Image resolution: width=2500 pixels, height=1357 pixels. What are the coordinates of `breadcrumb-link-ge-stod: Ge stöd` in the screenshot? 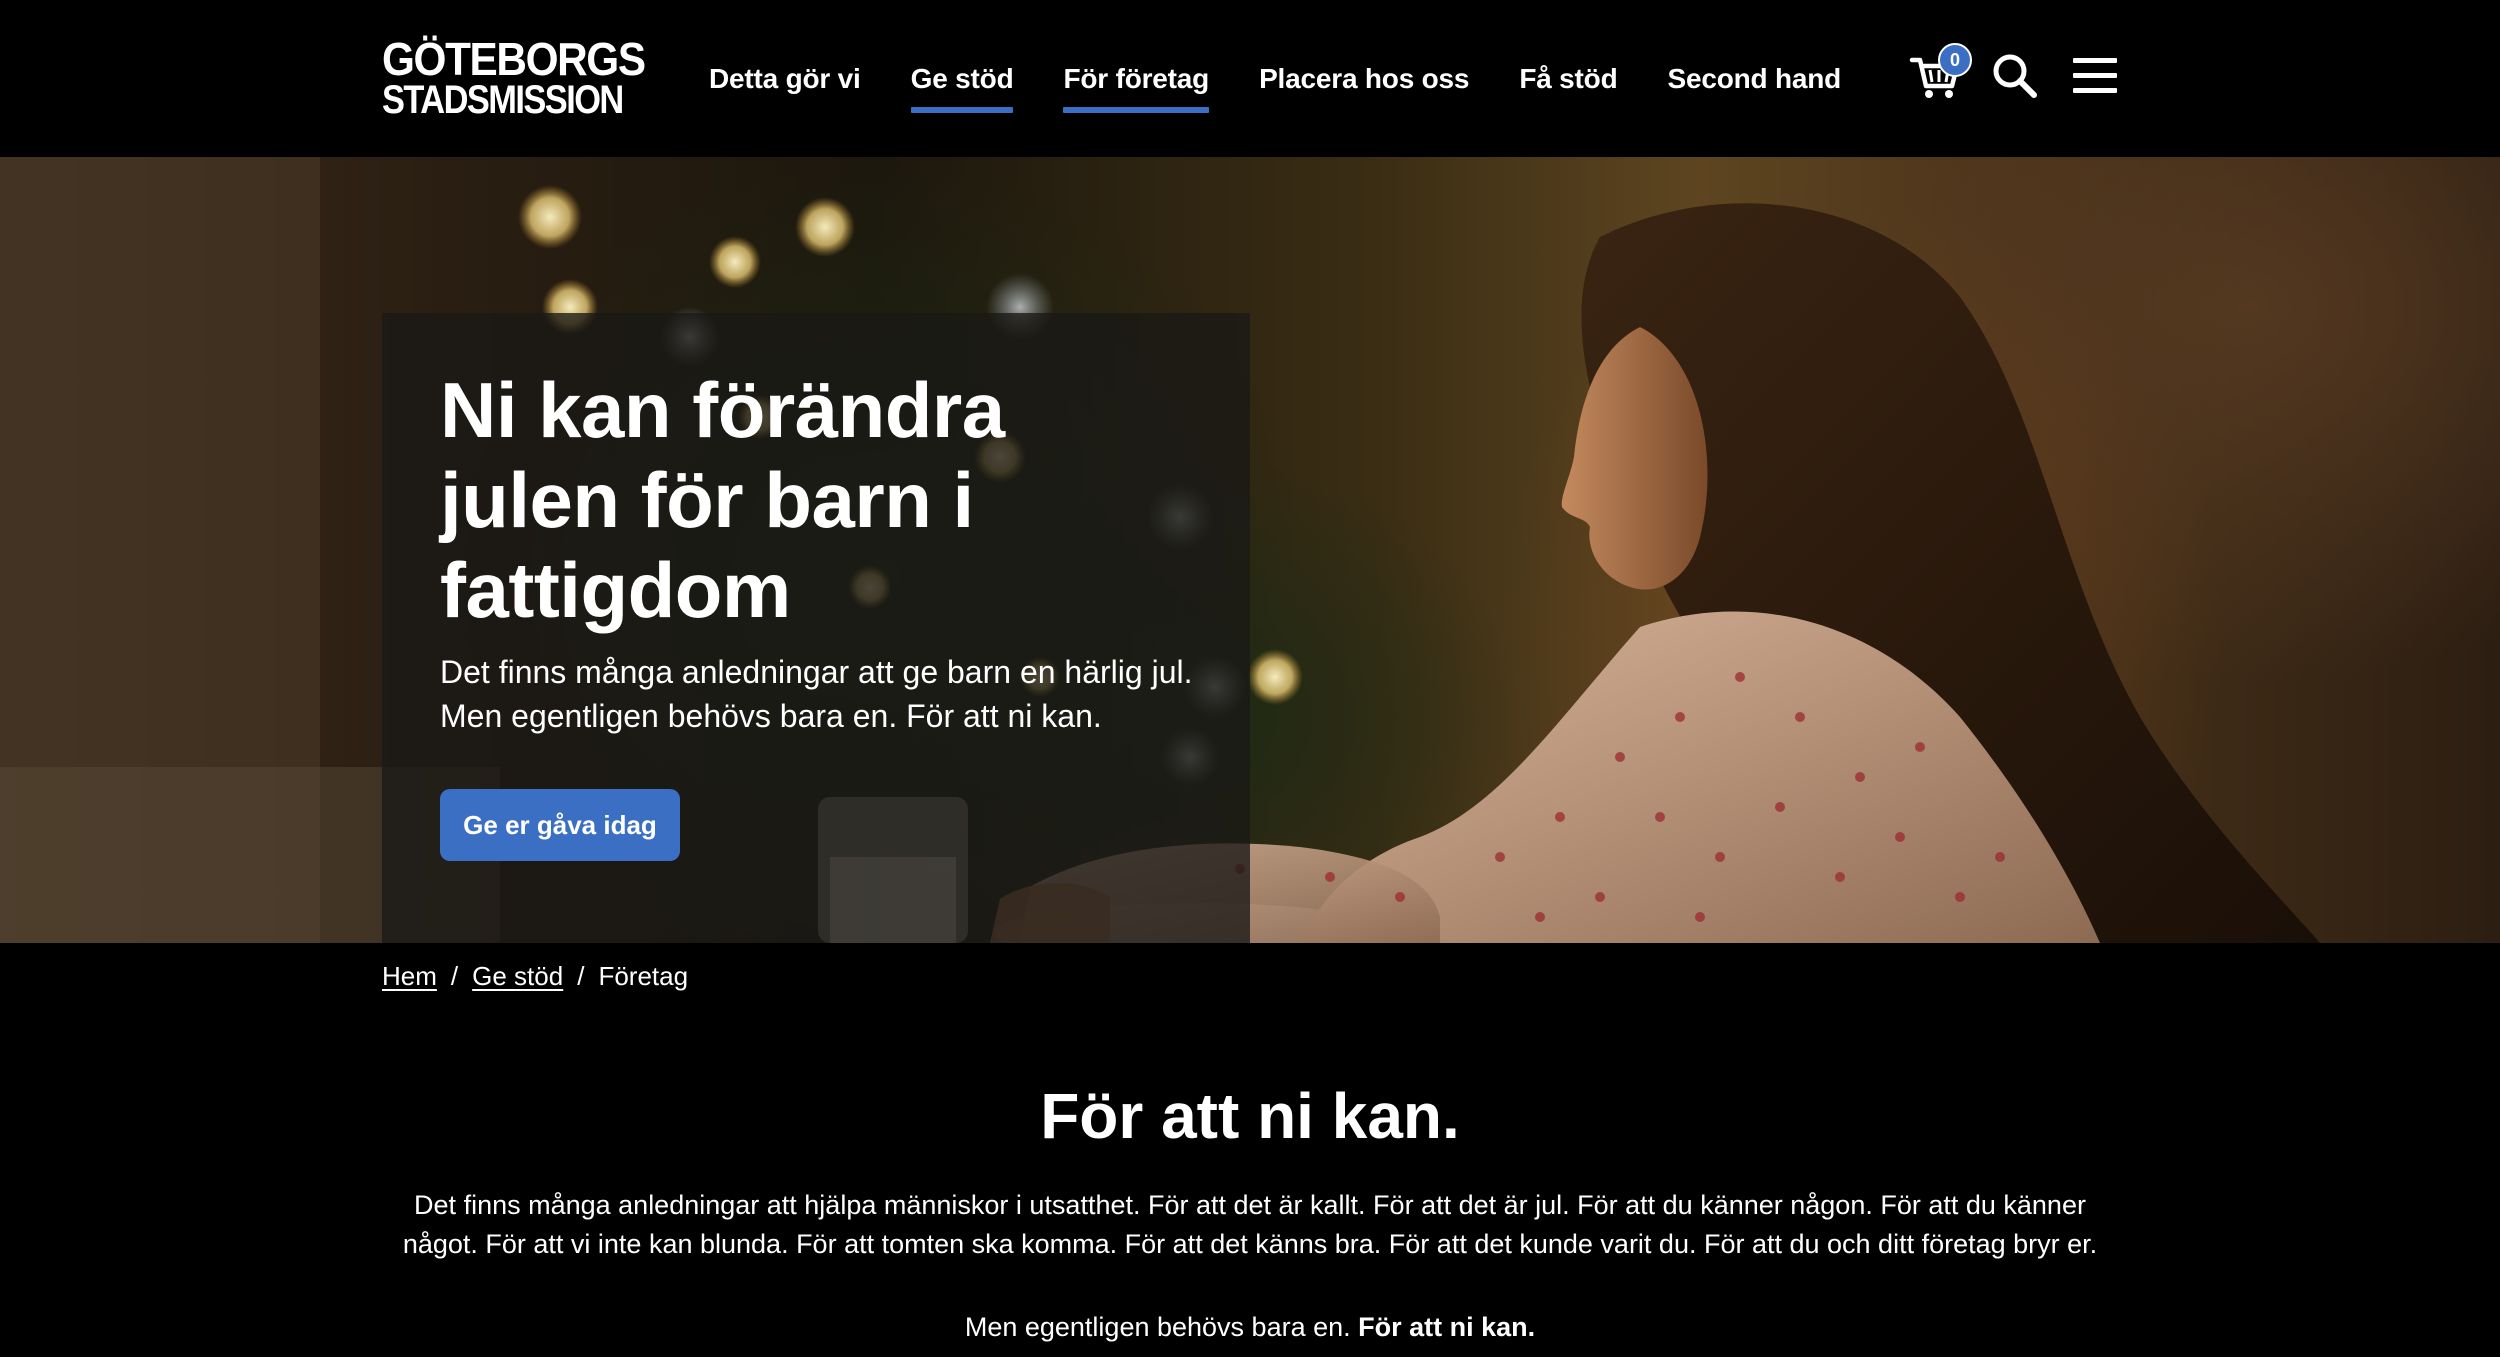 It's located at (517, 976).